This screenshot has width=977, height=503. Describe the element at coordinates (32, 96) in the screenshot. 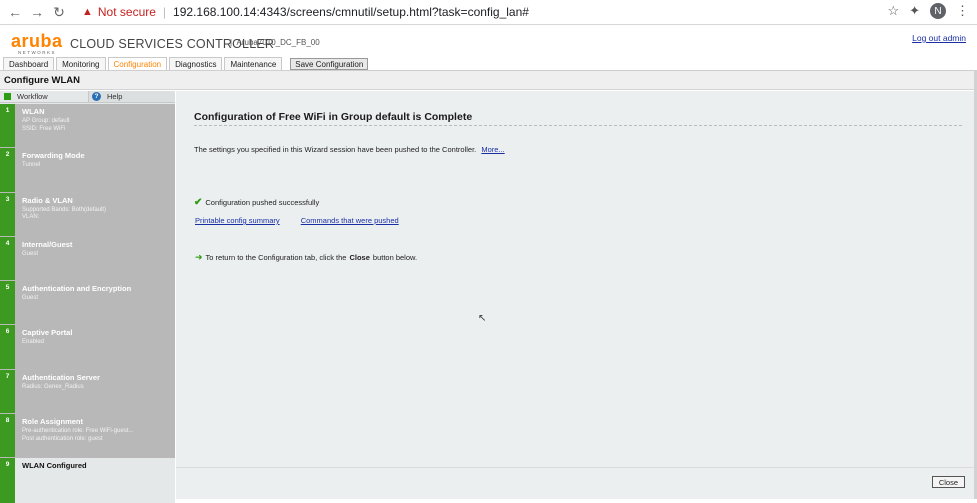

I see `workflow-label: Workflow` at that location.